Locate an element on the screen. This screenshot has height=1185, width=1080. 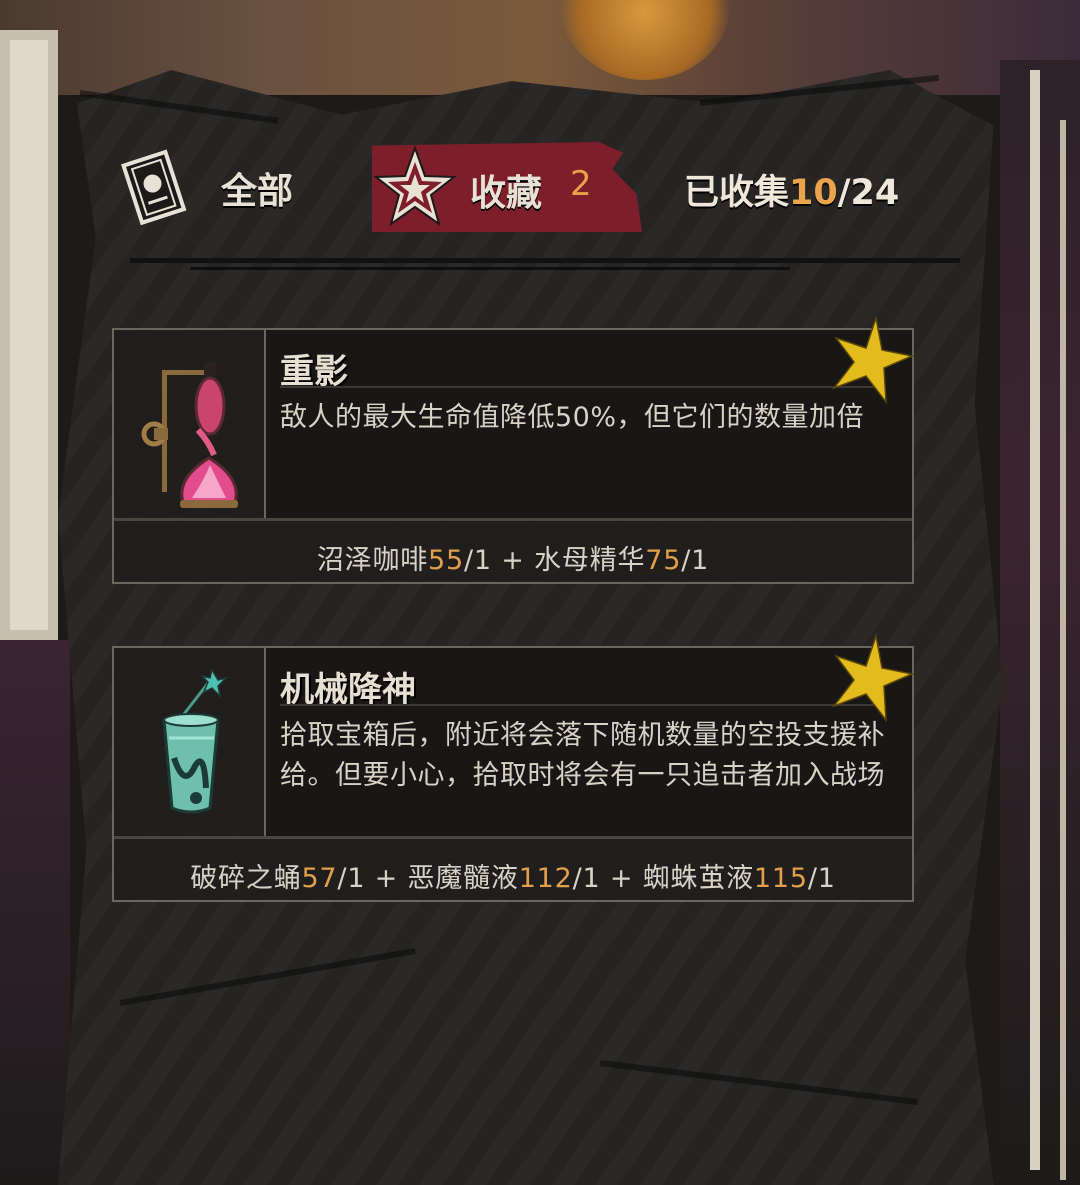
recipe-ingredient: 水母精华 is located at coordinates (590, 560).